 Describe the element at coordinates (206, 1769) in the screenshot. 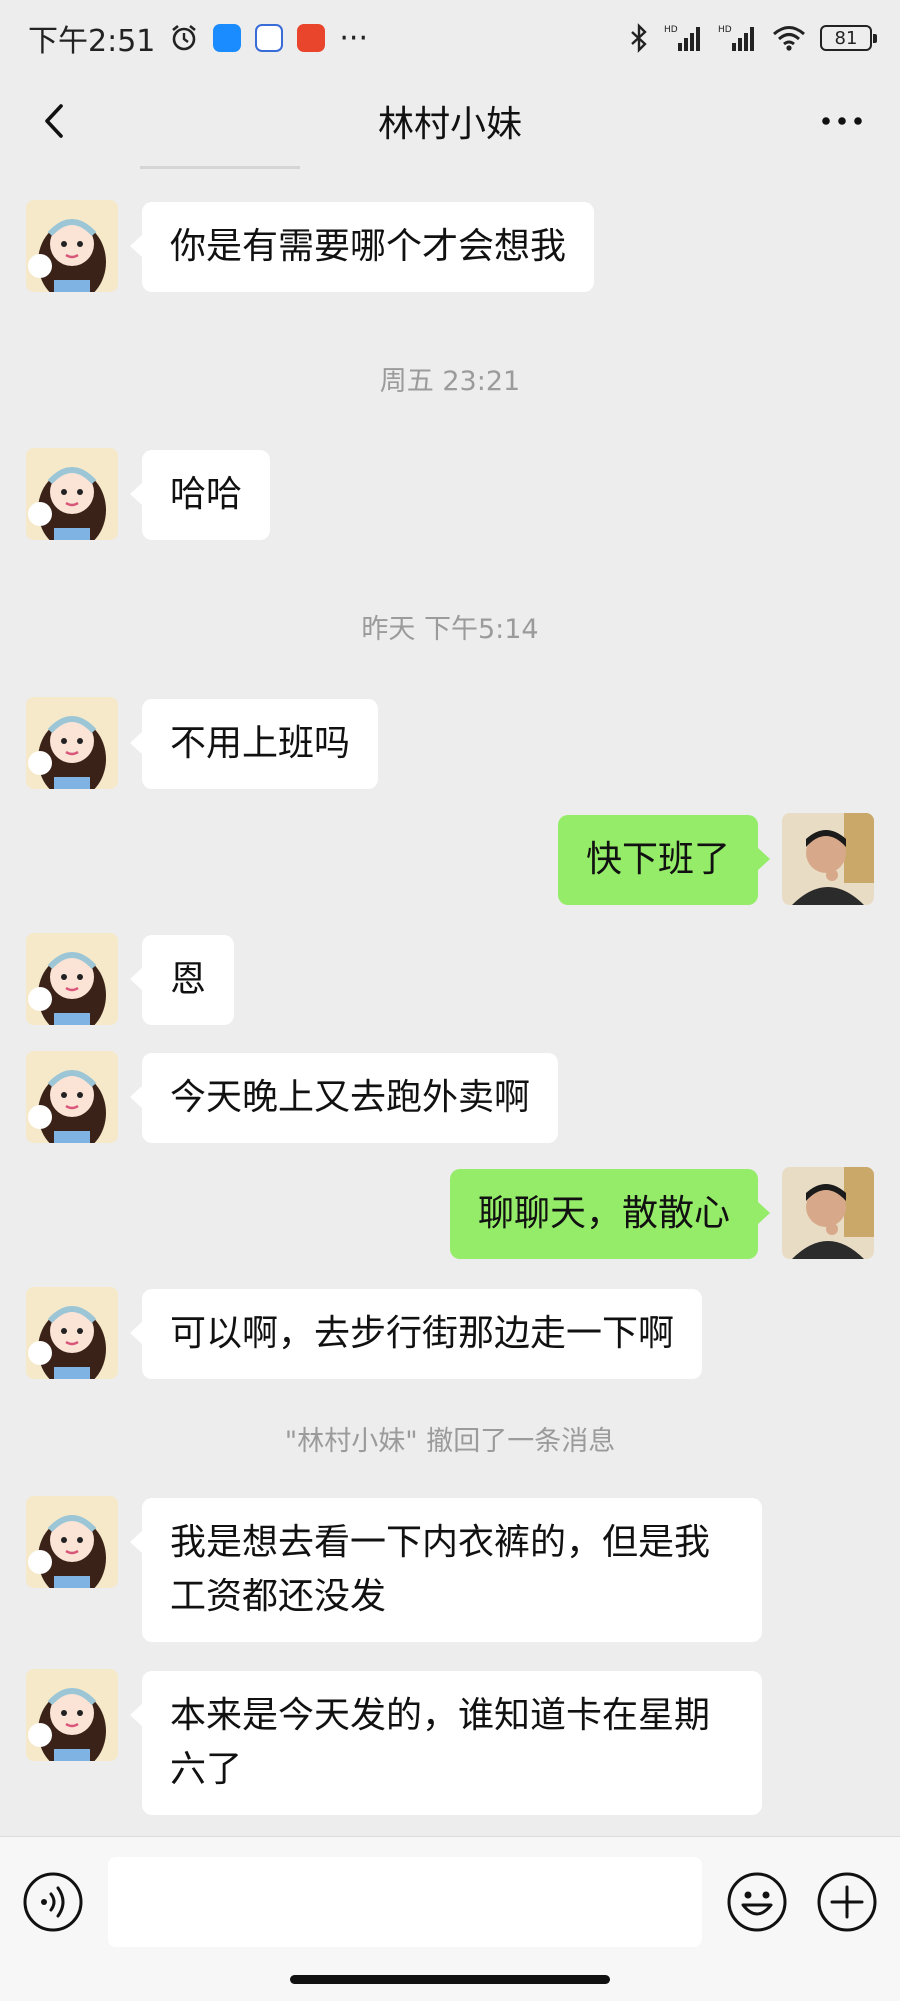

I see `message-text-line: 六了` at that location.